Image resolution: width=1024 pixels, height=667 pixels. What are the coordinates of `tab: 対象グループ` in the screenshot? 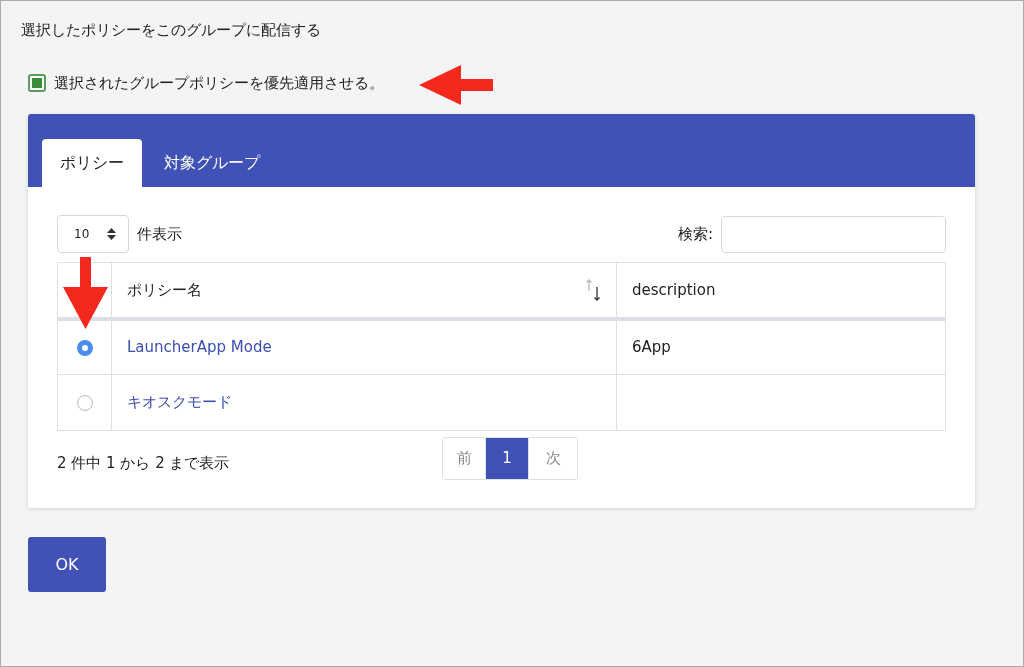 It's located at (212, 163).